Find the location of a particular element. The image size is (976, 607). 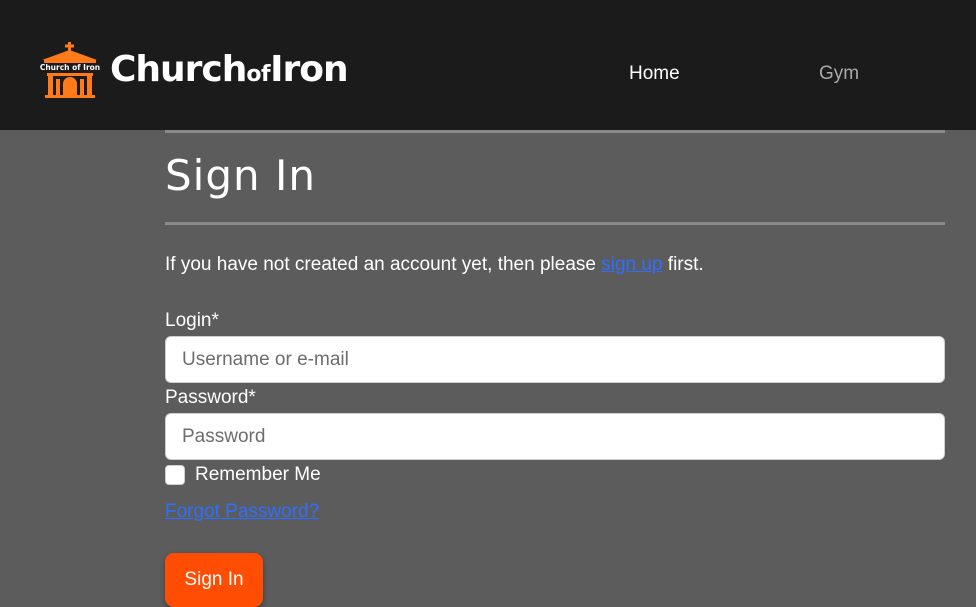

remember-me-row: Remember Me is located at coordinates (243, 475).